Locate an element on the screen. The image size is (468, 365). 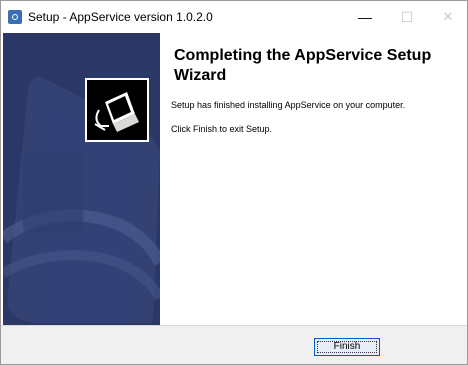
finish-button: Finish is located at coordinates (347, 347).